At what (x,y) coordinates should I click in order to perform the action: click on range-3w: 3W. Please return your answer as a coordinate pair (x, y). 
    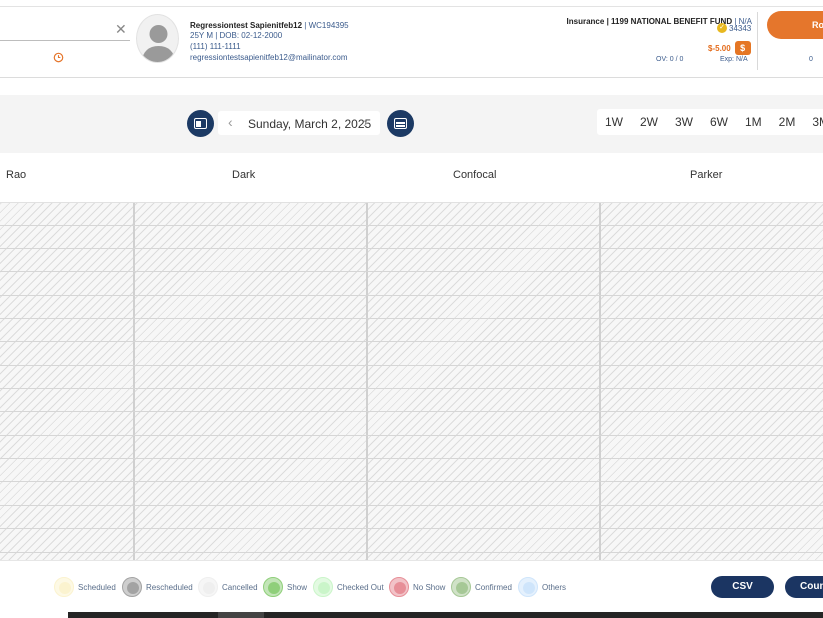
    Looking at the image, I should click on (684, 122).